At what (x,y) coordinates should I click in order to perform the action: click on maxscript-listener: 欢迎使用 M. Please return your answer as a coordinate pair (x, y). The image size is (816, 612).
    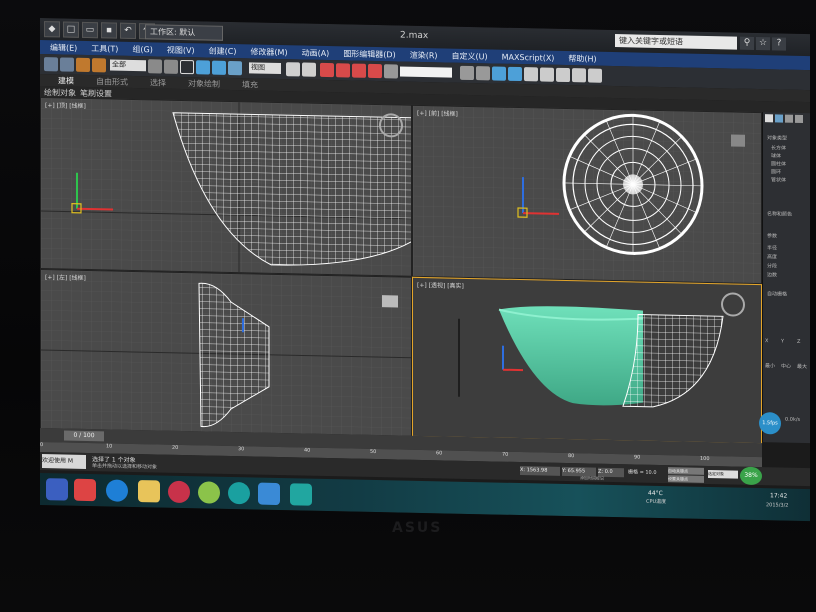
    Looking at the image, I should click on (64, 461).